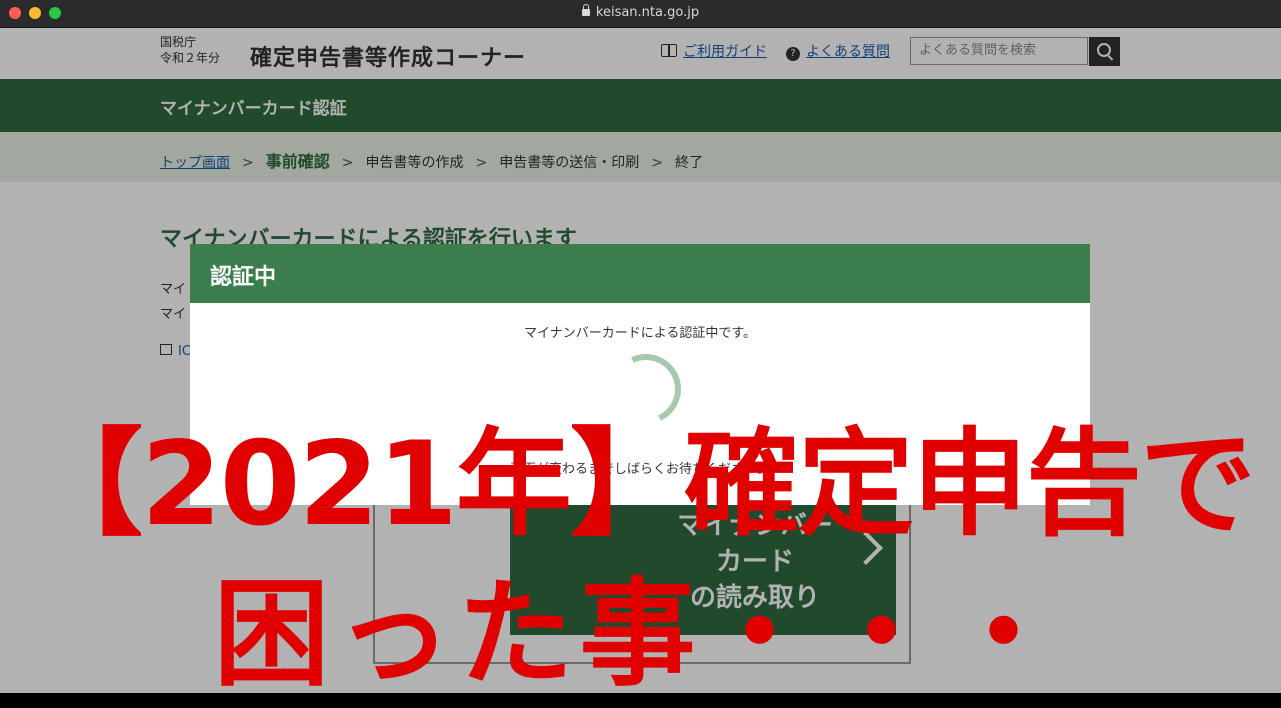 The image size is (1281, 708). I want to click on window-titlebar: keisan.nta.go.jp, so click(640, 14).